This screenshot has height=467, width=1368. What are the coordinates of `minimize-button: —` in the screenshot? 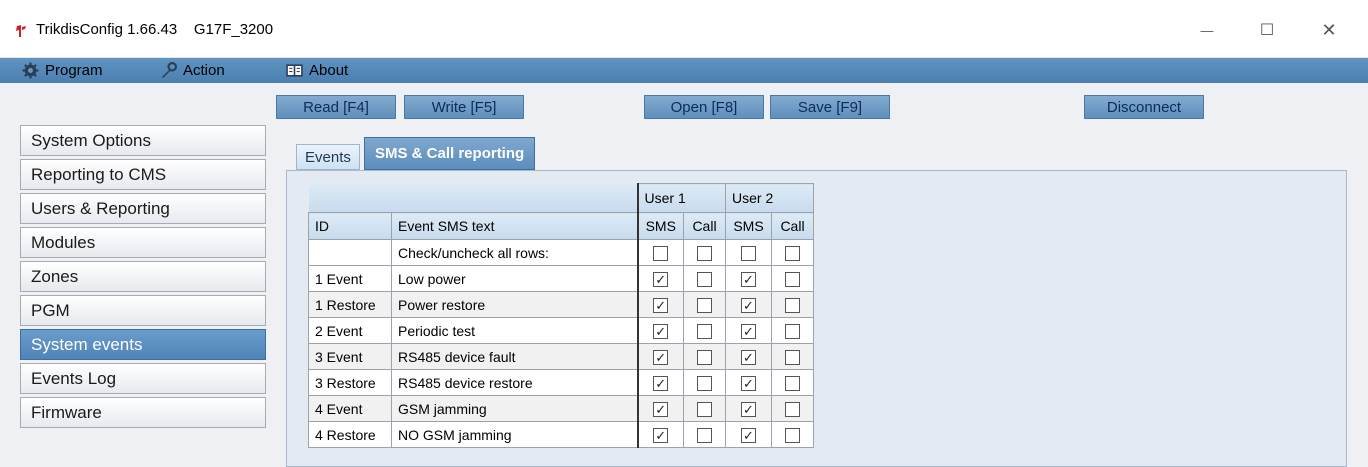 It's located at (1207, 30).